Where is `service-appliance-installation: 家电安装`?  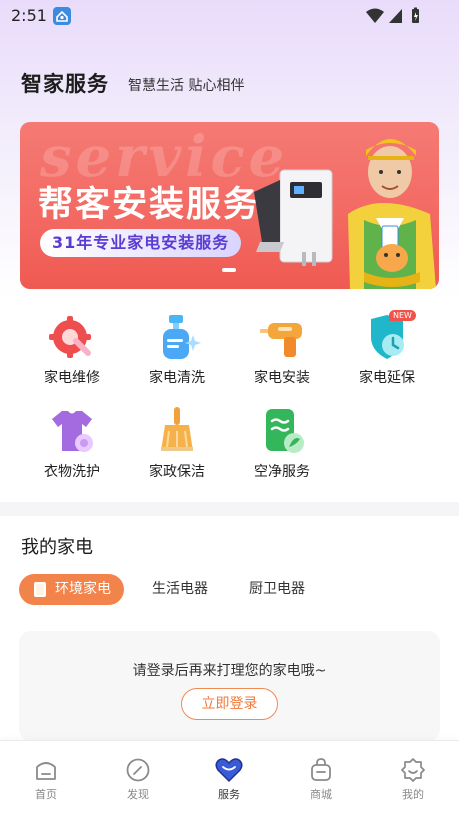 service-appliance-installation: 家电安装 is located at coordinates (282, 350).